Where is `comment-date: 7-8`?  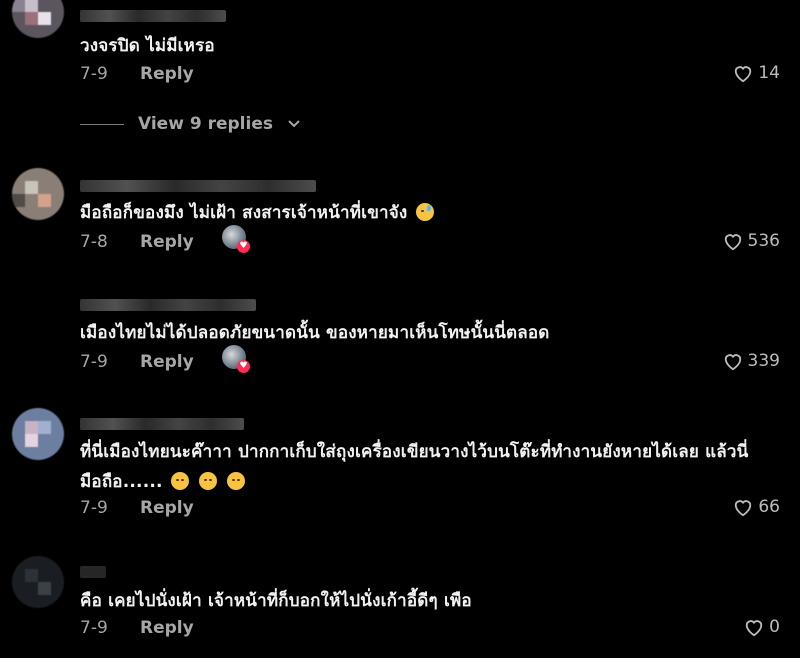 comment-date: 7-8 is located at coordinates (94, 242).